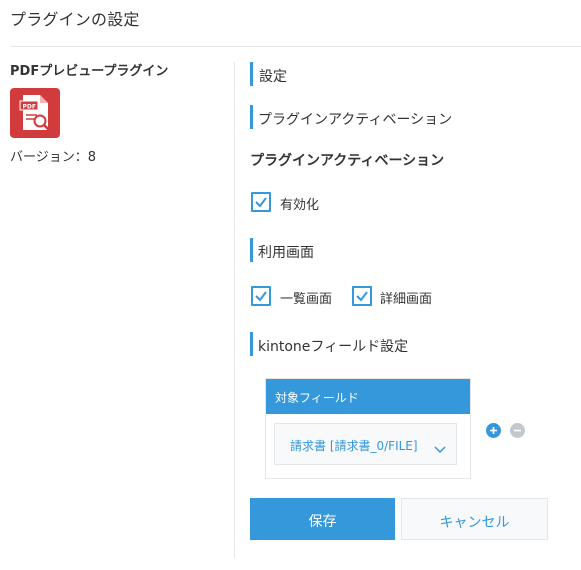  Describe the element at coordinates (273, 77) in the screenshot. I see `settings-heading: 設定` at that location.